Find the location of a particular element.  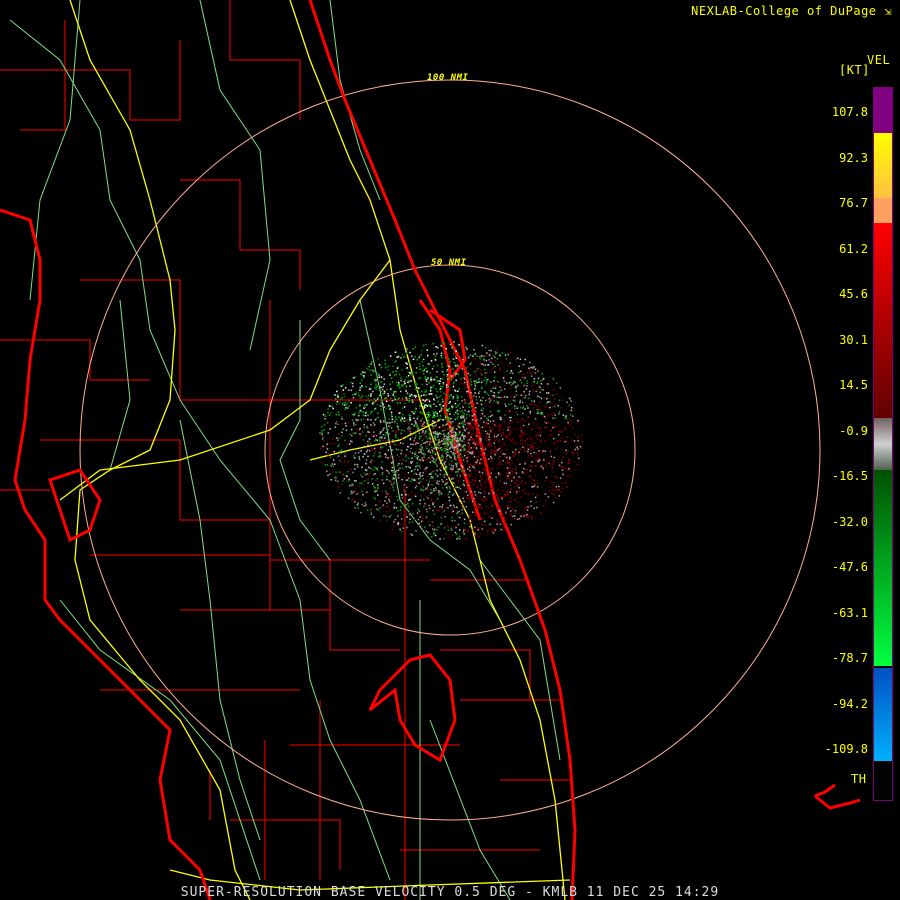

legend-tick: -47.6 is located at coordinates (849, 567).